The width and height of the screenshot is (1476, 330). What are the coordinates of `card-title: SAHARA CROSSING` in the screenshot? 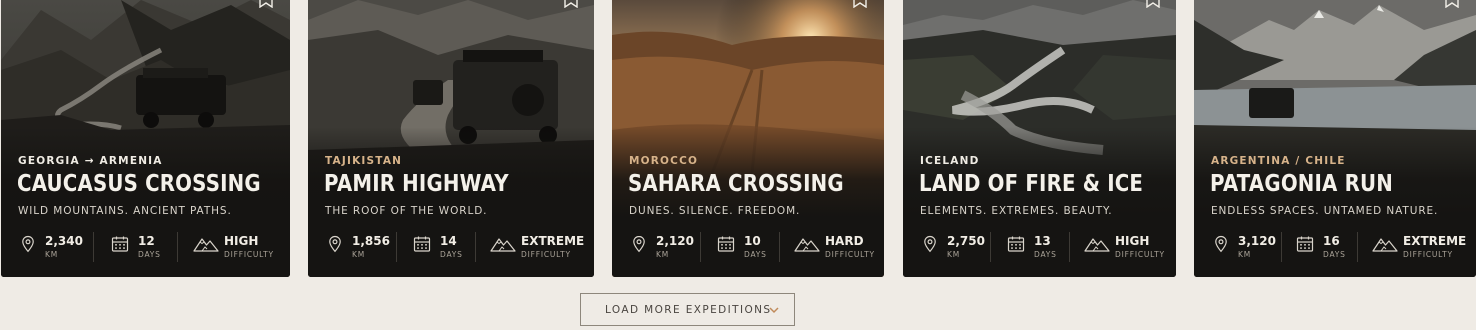 It's located at (736, 184).